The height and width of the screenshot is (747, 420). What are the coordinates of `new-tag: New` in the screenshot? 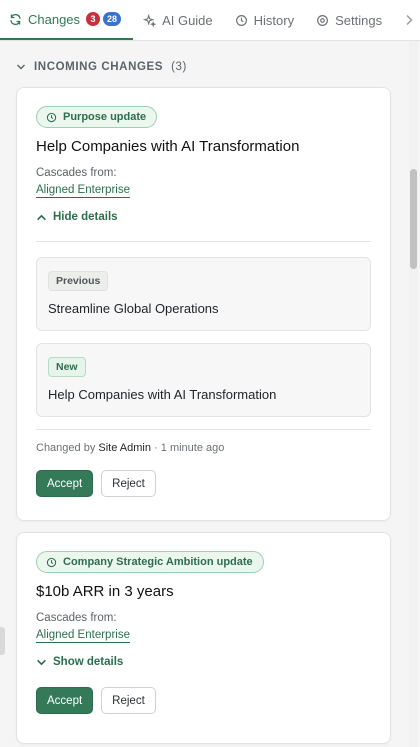 It's located at (67, 367).